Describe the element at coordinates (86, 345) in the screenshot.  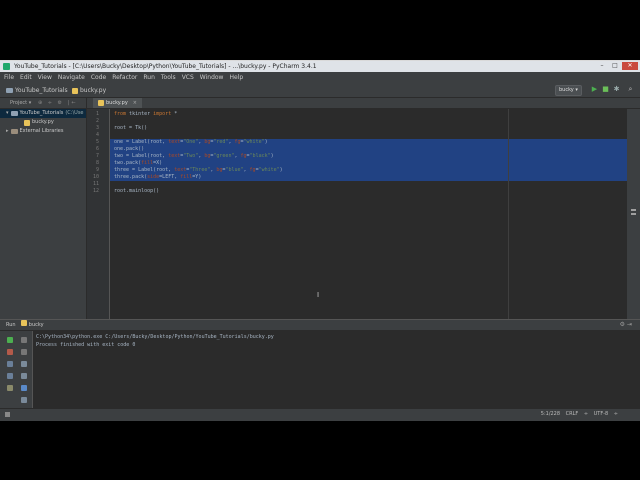
I see `console-line: Process finished with exit code 0` at that location.